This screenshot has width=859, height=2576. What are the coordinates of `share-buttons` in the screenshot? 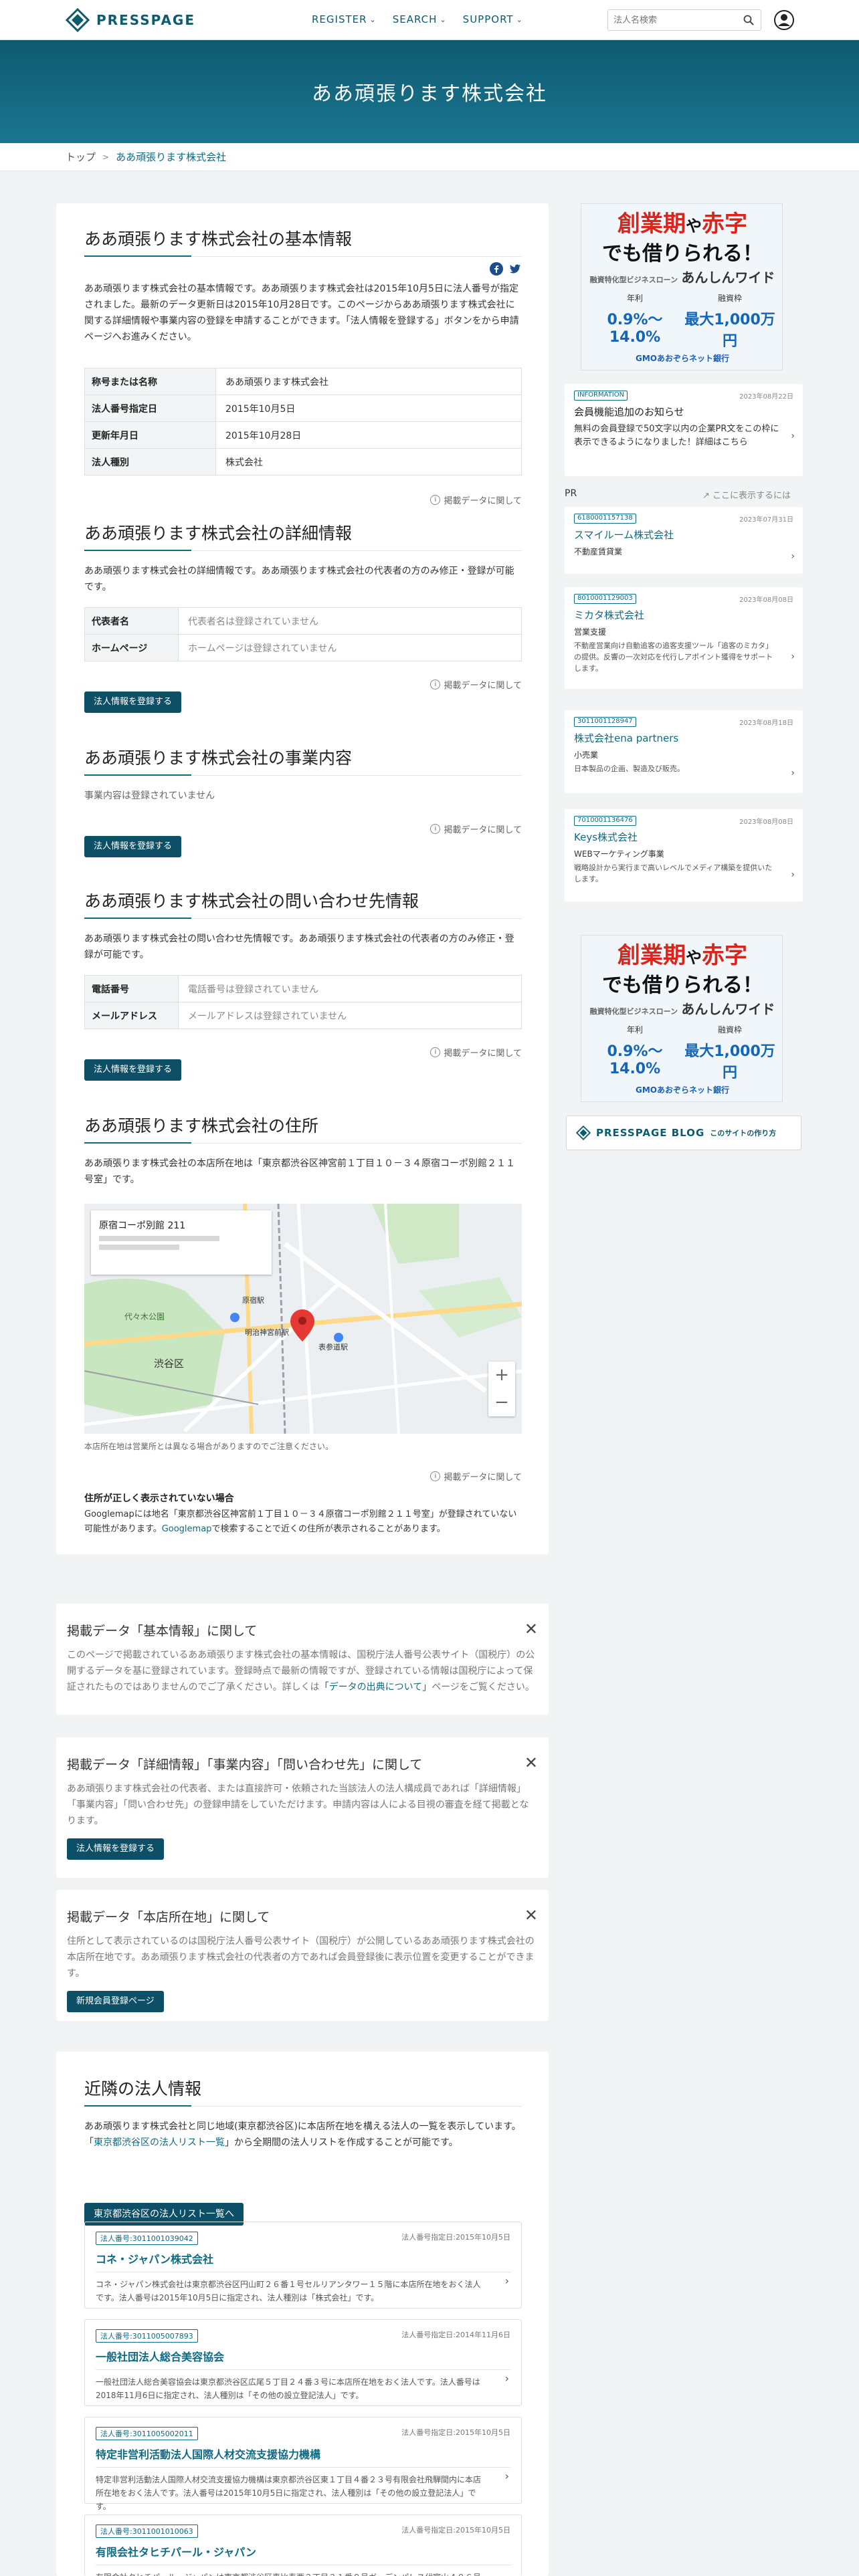 It's located at (506, 269).